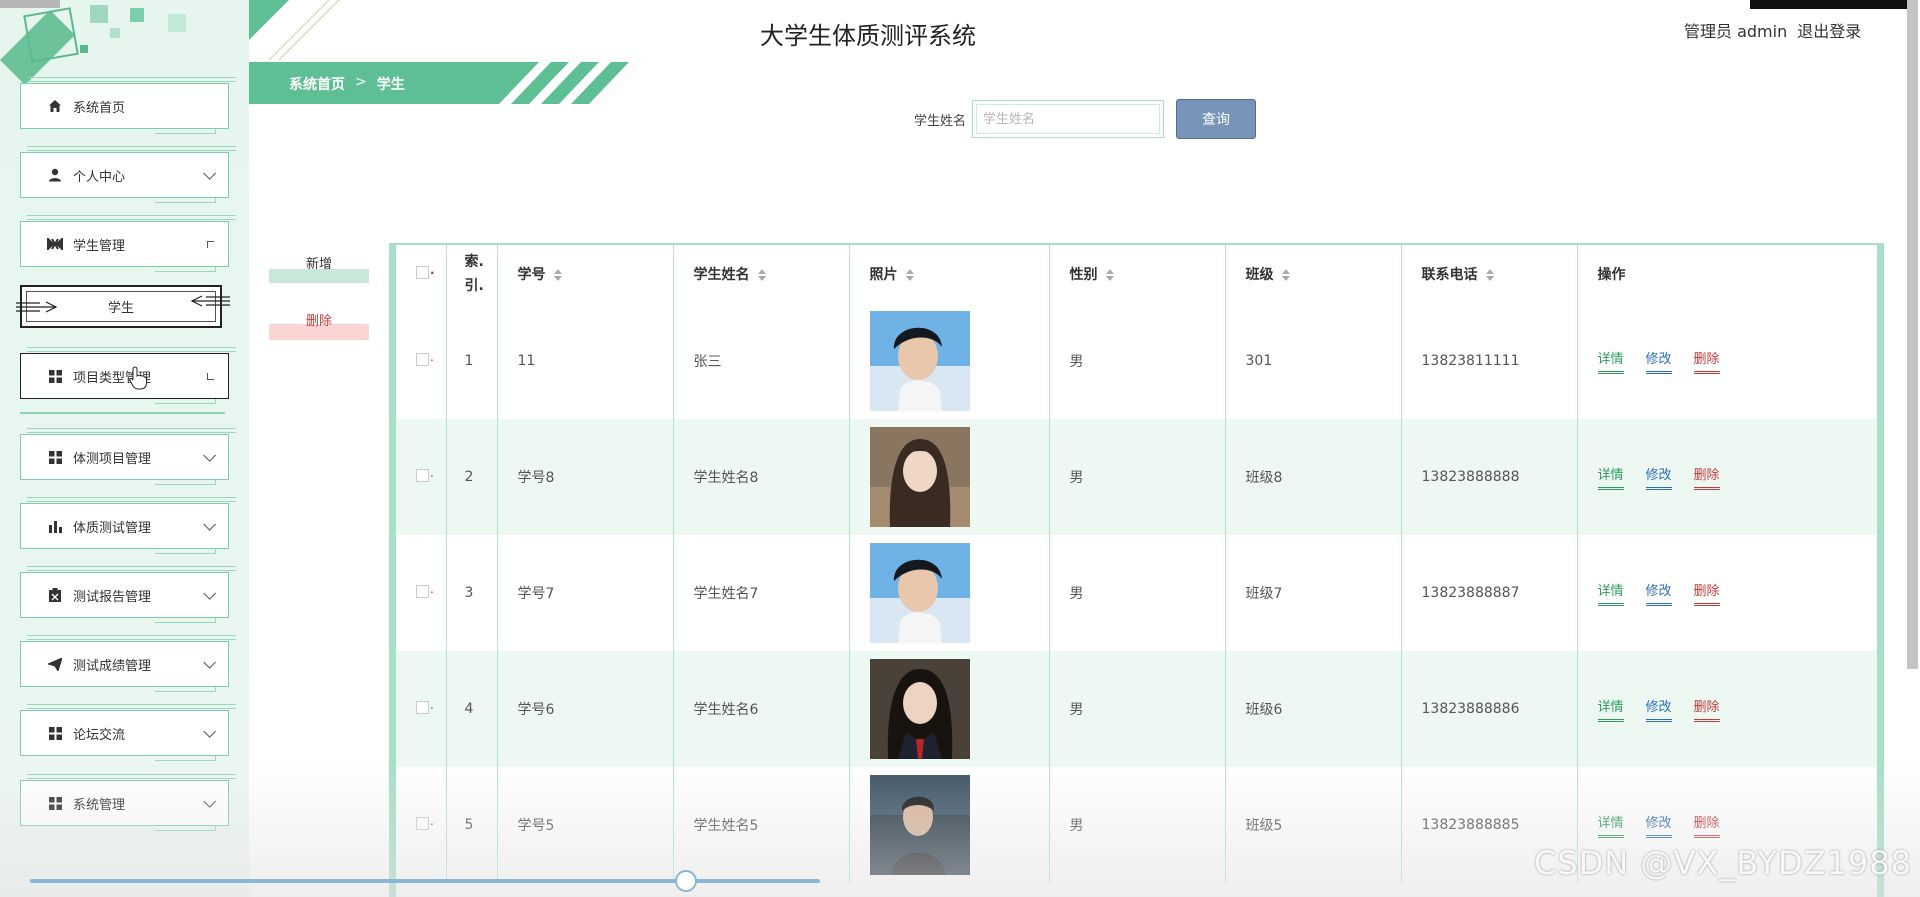  Describe the element at coordinates (55, 106) in the screenshot. I see `home-icon` at that location.